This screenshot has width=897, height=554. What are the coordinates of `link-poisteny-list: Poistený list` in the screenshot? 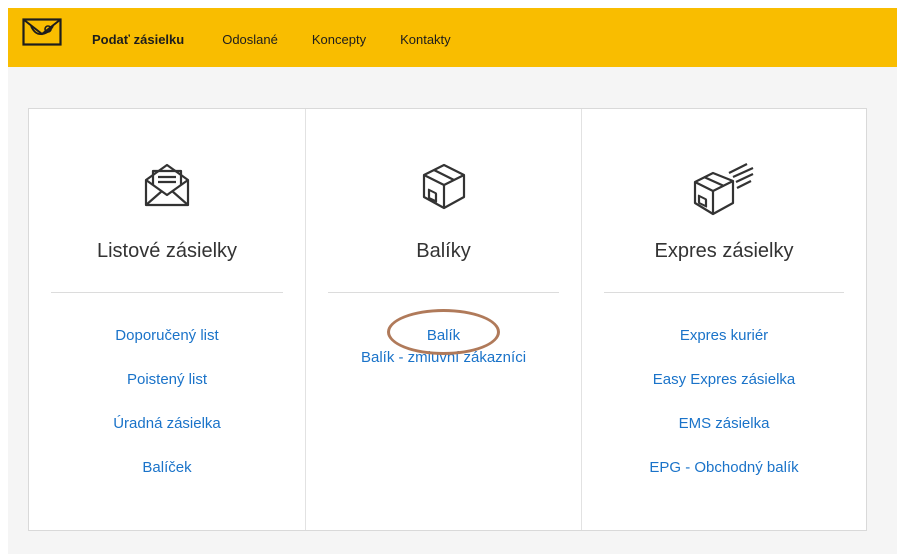 It's located at (167, 380).